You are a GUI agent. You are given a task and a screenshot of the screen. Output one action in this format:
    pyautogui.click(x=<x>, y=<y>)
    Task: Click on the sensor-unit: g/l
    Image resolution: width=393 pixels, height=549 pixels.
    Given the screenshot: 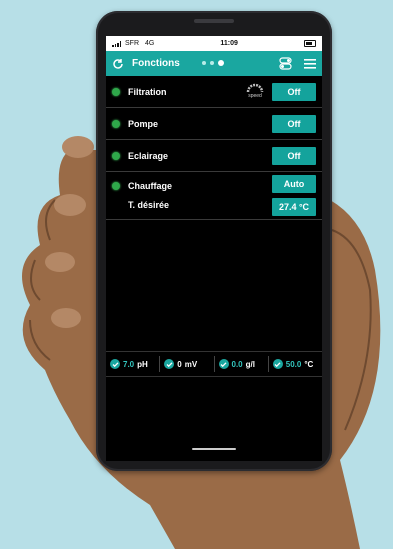 What is the action you would take?
    pyautogui.click(x=250, y=364)
    